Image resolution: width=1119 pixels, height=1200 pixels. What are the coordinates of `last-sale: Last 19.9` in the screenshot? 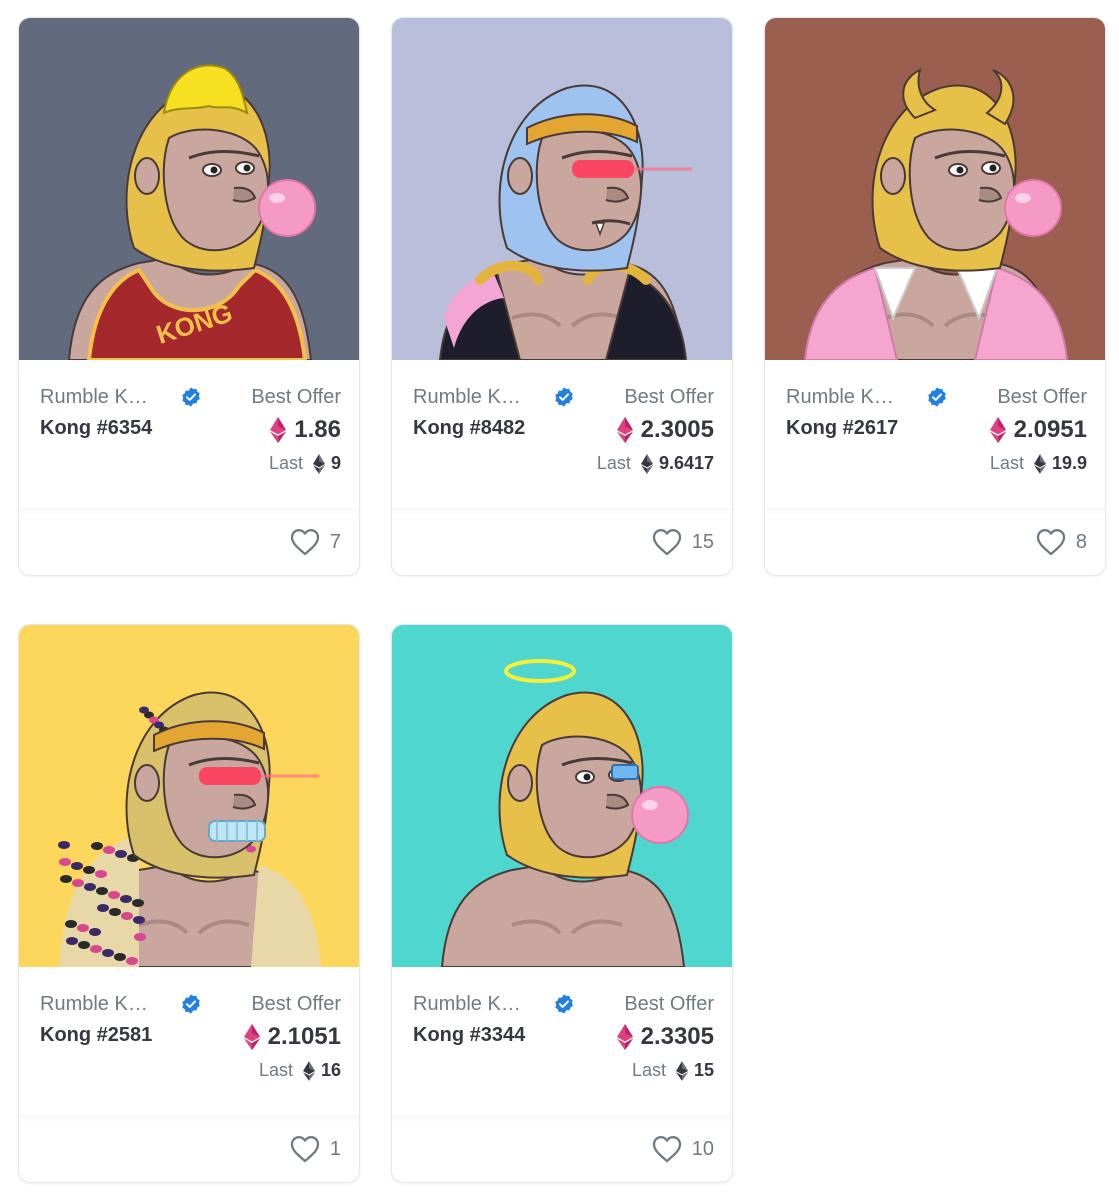 It's located at (1038, 463).